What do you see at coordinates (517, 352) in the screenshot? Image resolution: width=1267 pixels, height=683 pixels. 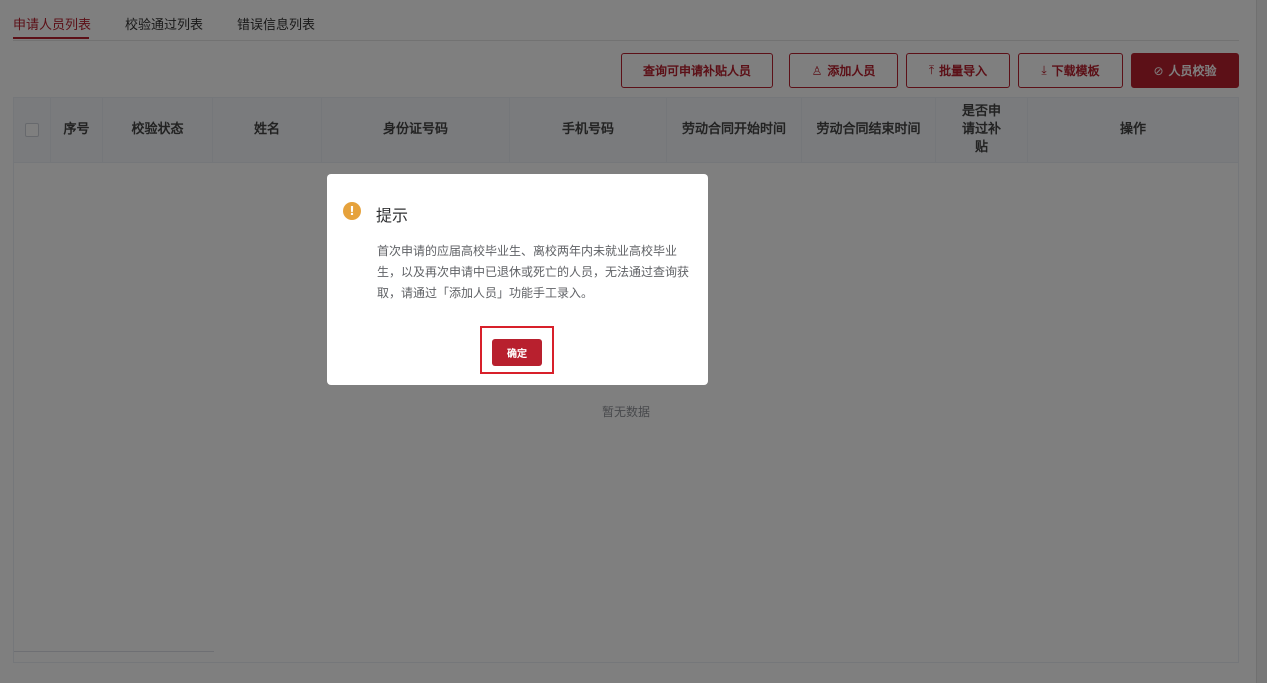 I see `confirm-button: 确定` at bounding box center [517, 352].